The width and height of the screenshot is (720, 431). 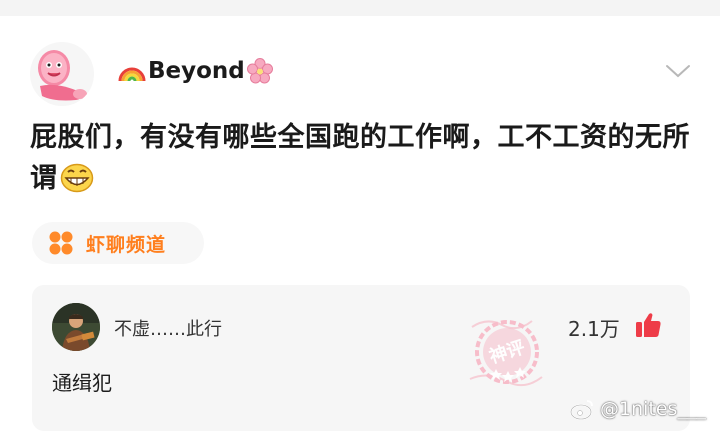 What do you see at coordinates (168, 328) in the screenshot?
I see `commenter-username: 不虚……此行` at bounding box center [168, 328].